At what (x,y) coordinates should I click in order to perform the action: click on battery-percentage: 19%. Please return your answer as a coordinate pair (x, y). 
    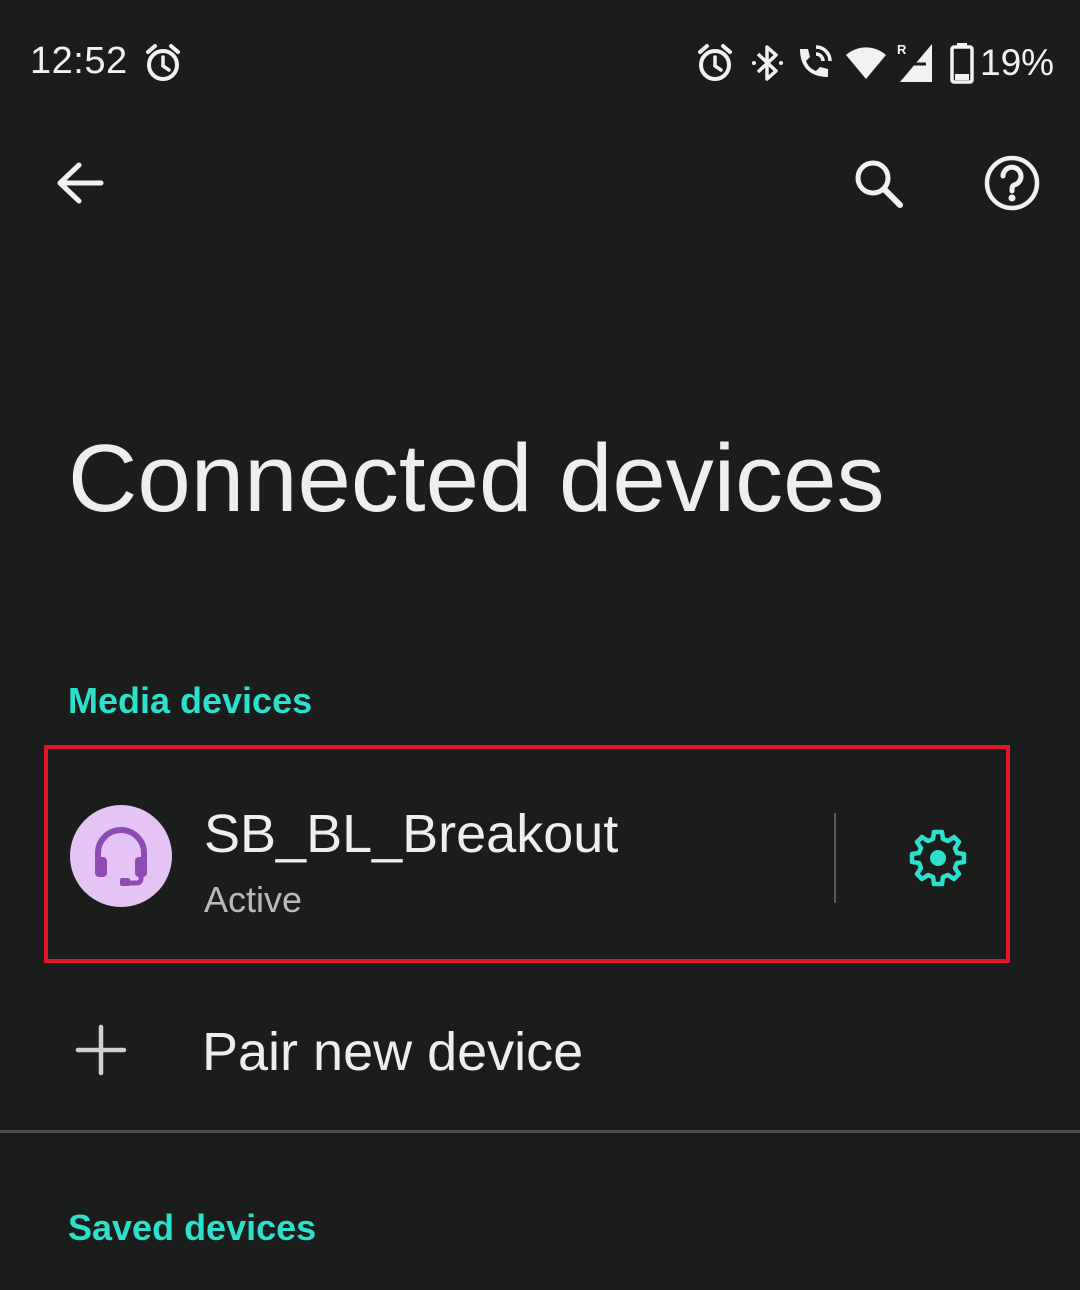
    Looking at the image, I should click on (1017, 62).